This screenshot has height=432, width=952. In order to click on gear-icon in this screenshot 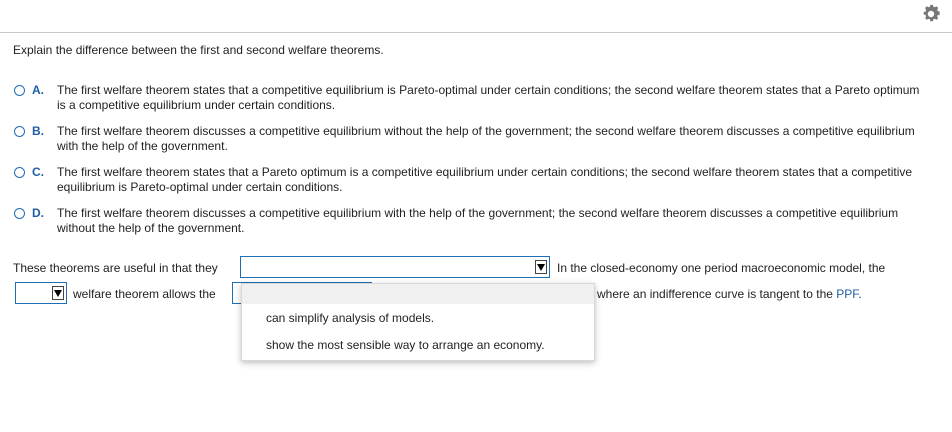, I will do `click(931, 14)`.